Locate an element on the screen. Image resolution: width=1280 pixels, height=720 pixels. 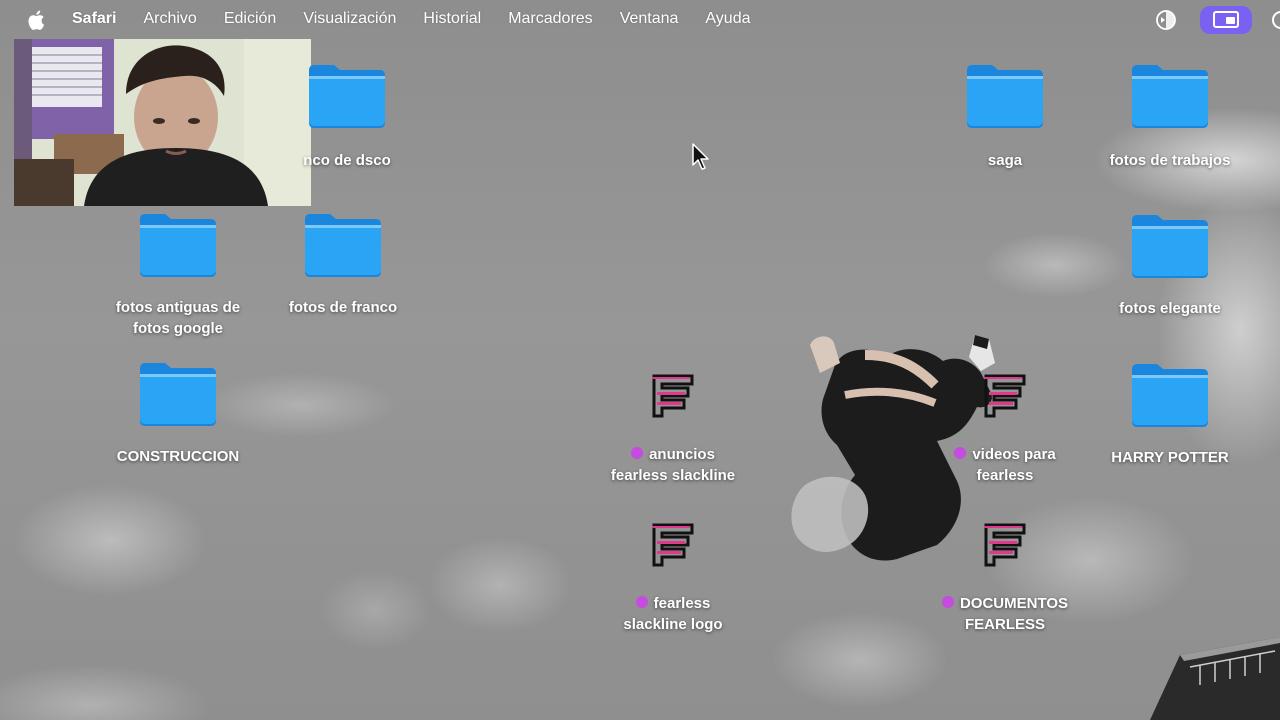
menu-app-safari: Safari is located at coordinates (94, 19).